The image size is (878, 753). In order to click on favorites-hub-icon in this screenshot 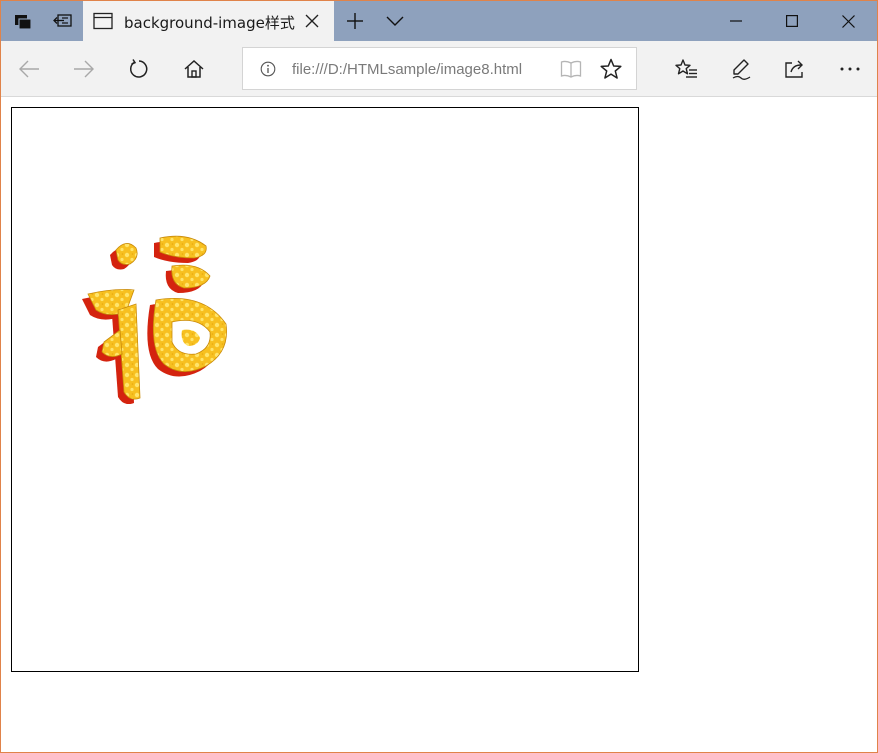, I will do `click(686, 69)`.